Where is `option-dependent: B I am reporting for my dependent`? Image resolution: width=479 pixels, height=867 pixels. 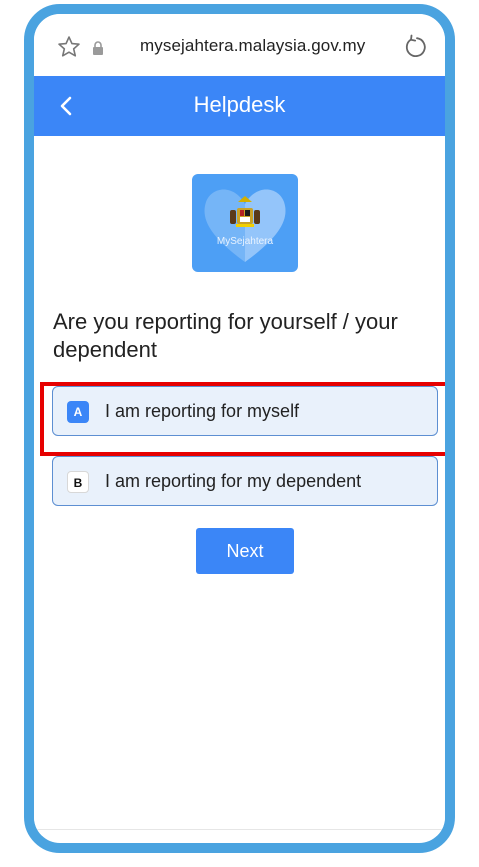
option-dependent: B I am reporting for my dependent is located at coordinates (245, 481).